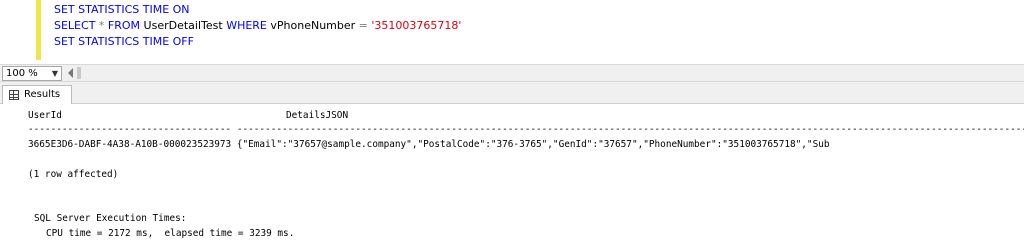 The image size is (1024, 250). I want to click on chevron-down-icon: ▼, so click(54, 73).